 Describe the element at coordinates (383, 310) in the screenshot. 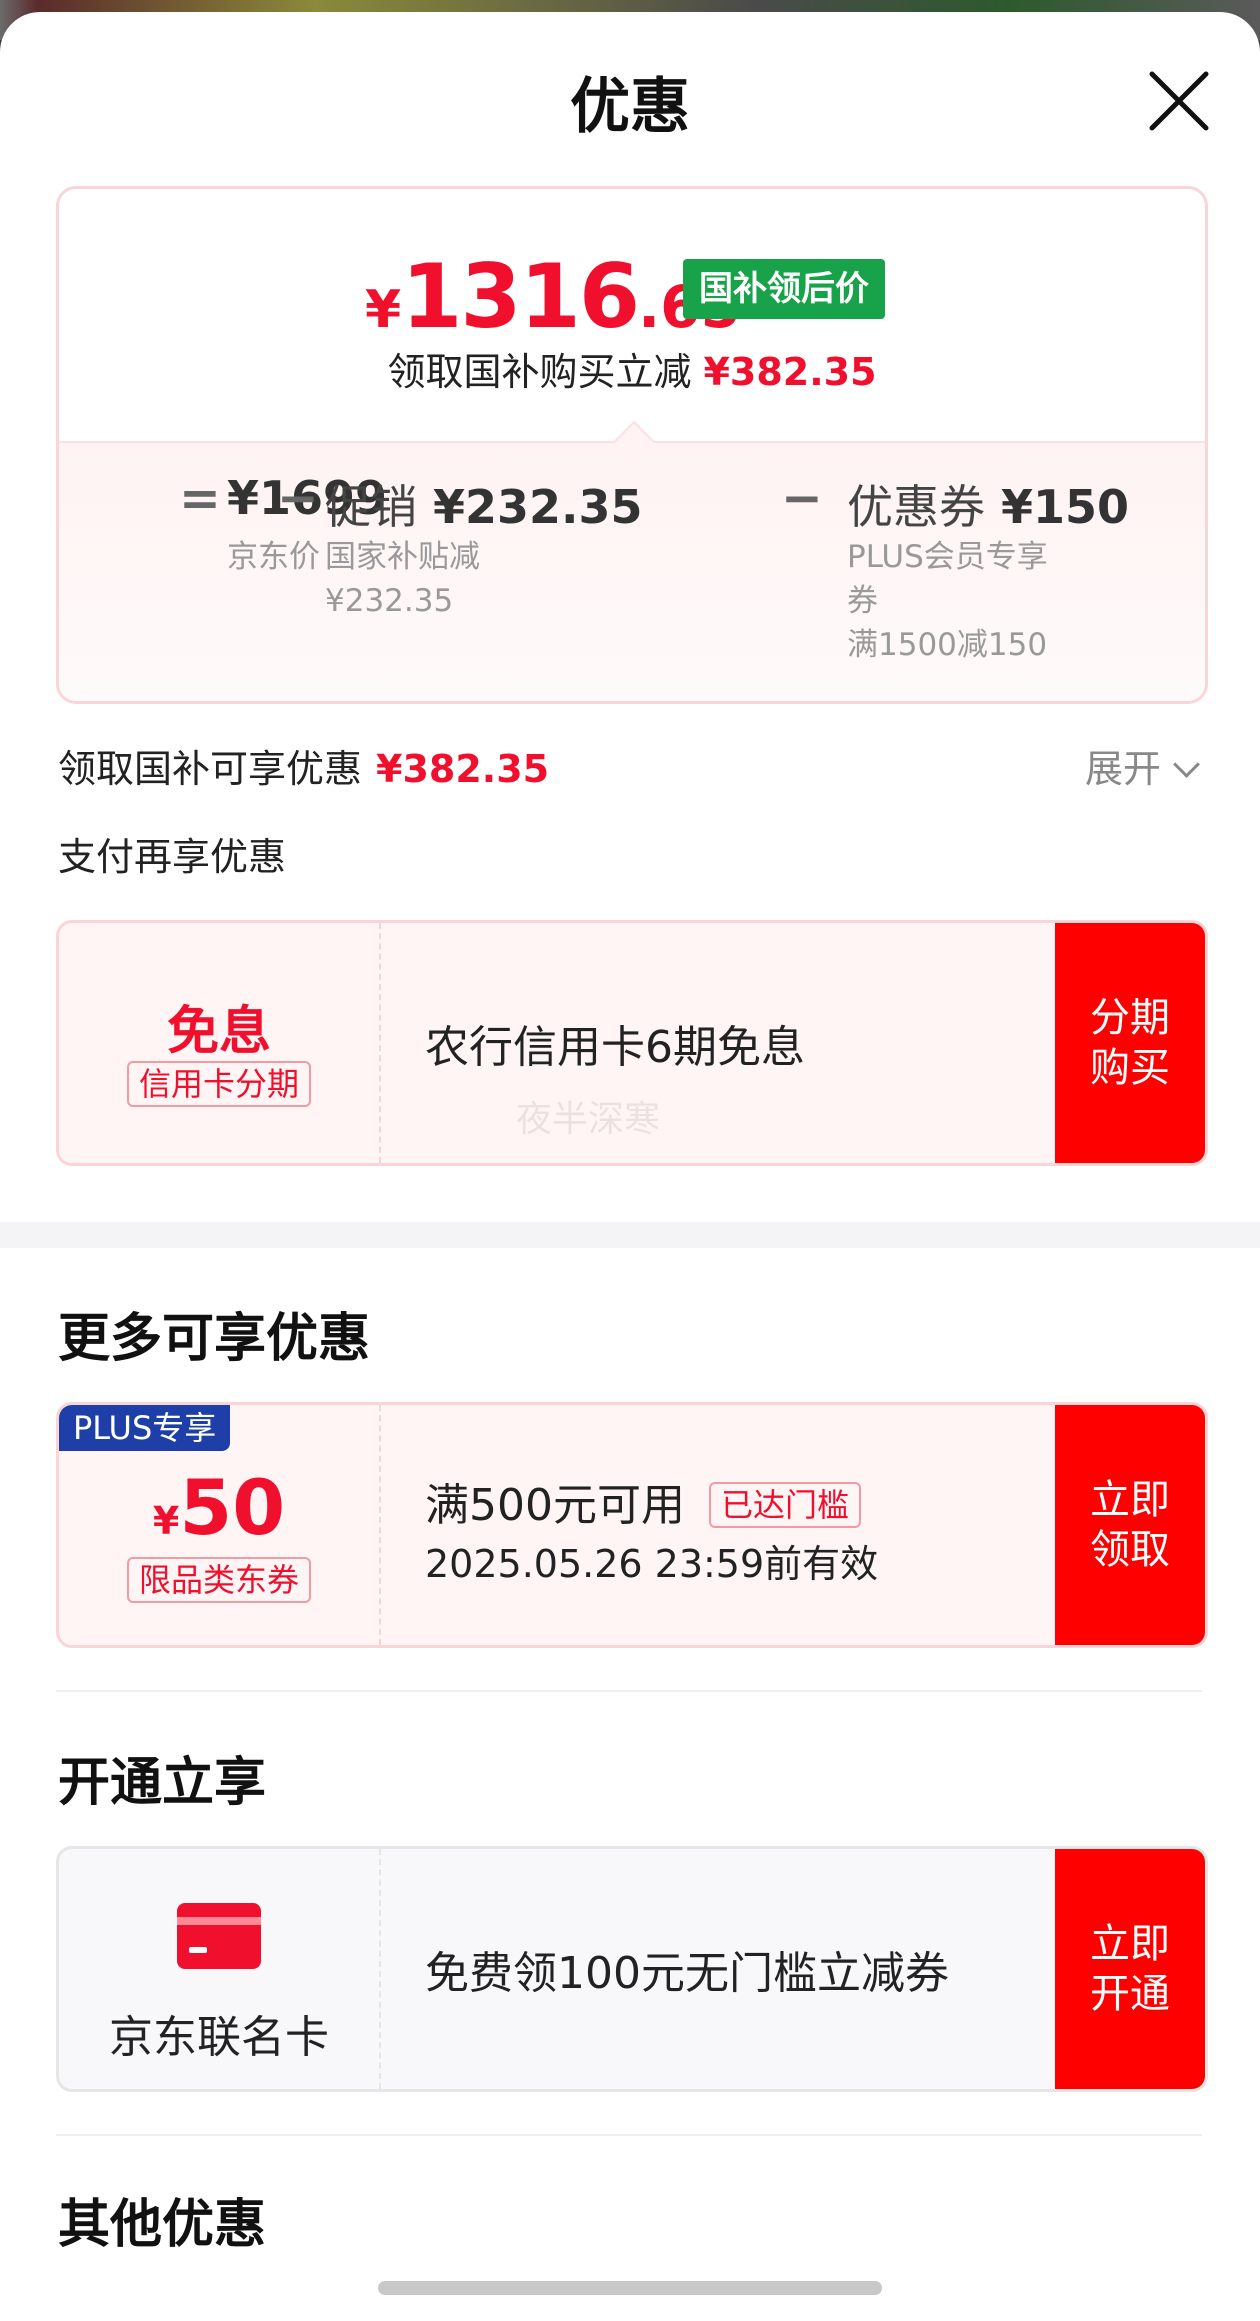

I see `final-price-currency: ¥` at that location.